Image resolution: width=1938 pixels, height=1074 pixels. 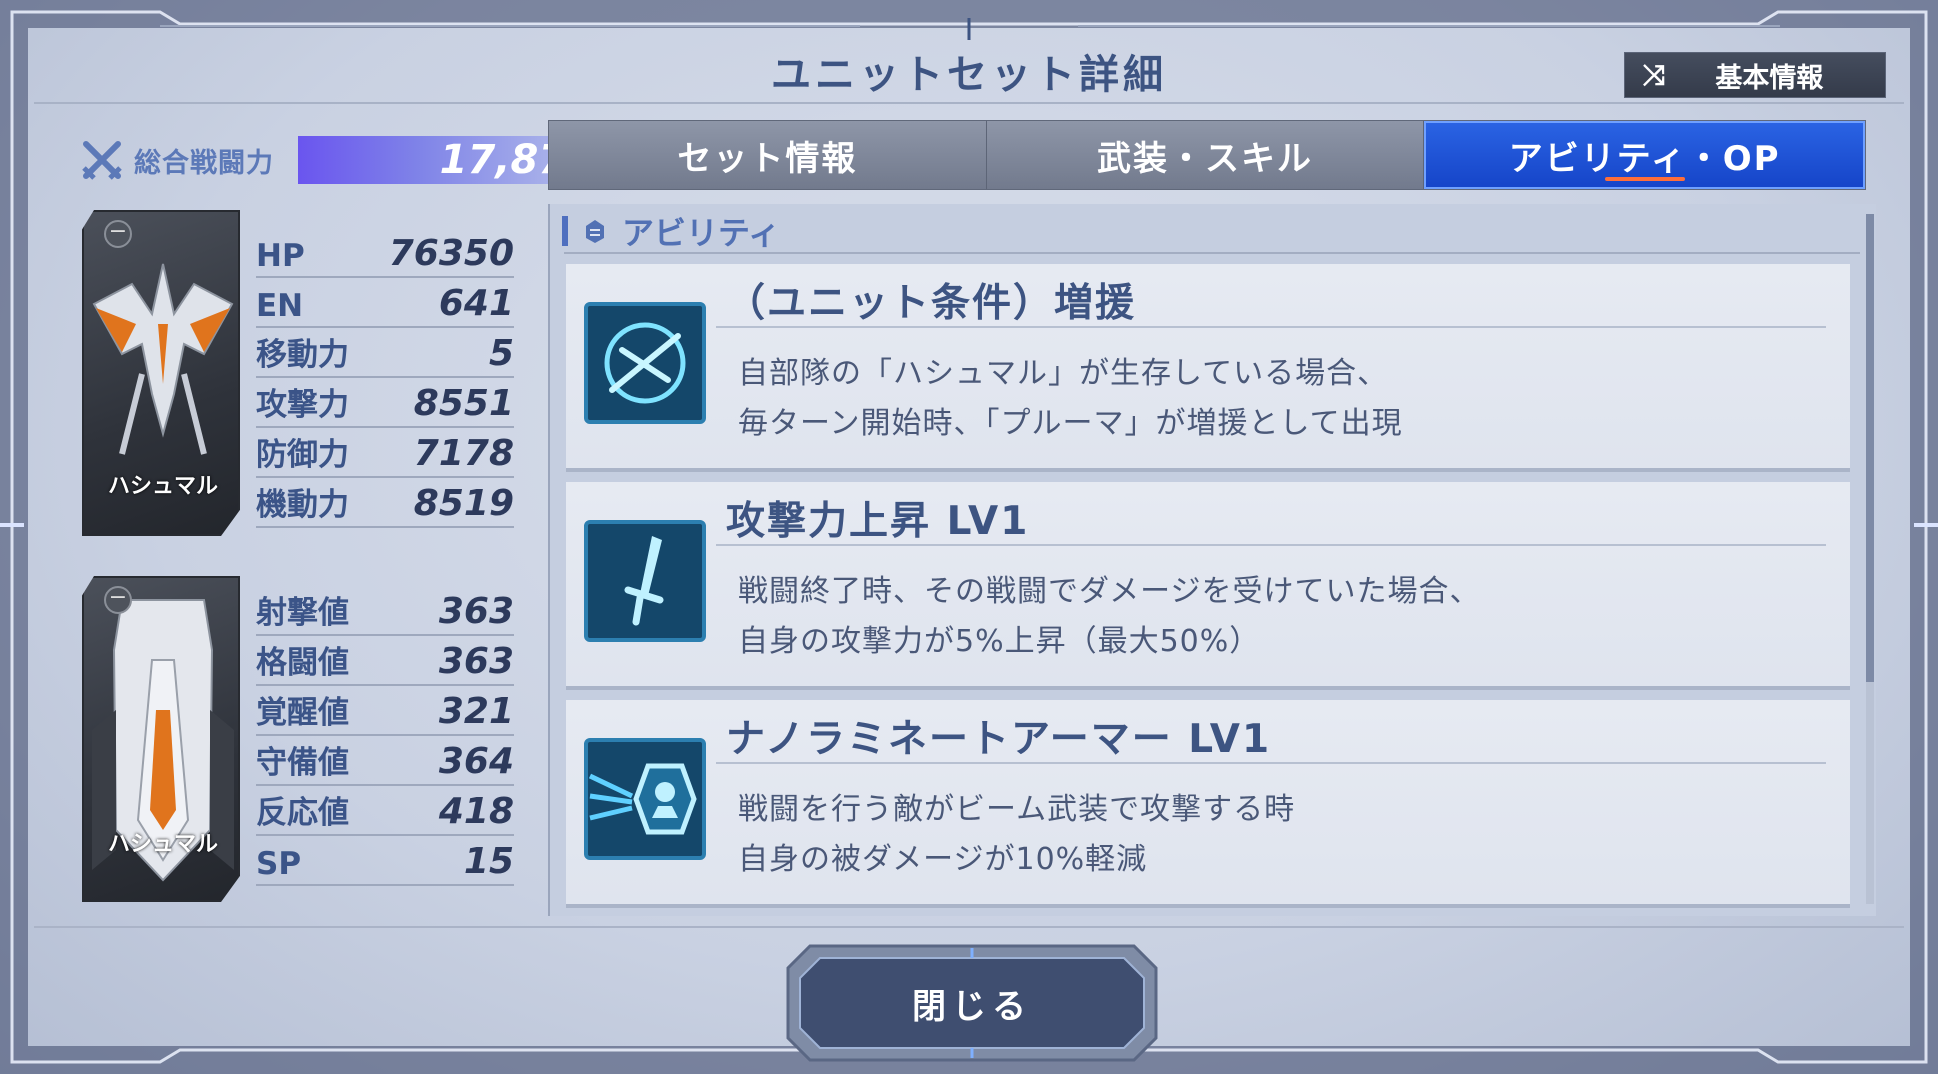 I want to click on tab-bar: セット情報 武装・スキル アビリティ・OP, so click(x=1207, y=155).